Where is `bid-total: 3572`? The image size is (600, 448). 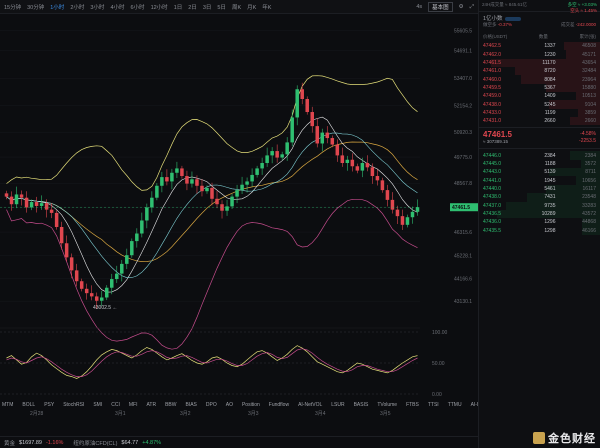
bid-total: 3572 is located at coordinates (590, 163).